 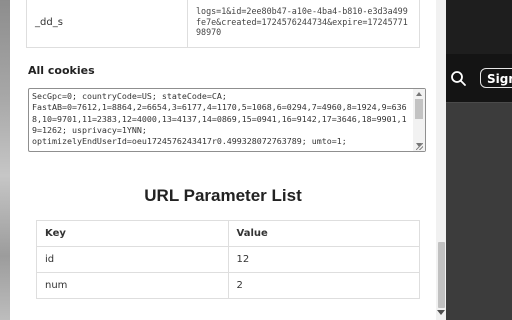 I want to click on search-icon, so click(x=459, y=79).